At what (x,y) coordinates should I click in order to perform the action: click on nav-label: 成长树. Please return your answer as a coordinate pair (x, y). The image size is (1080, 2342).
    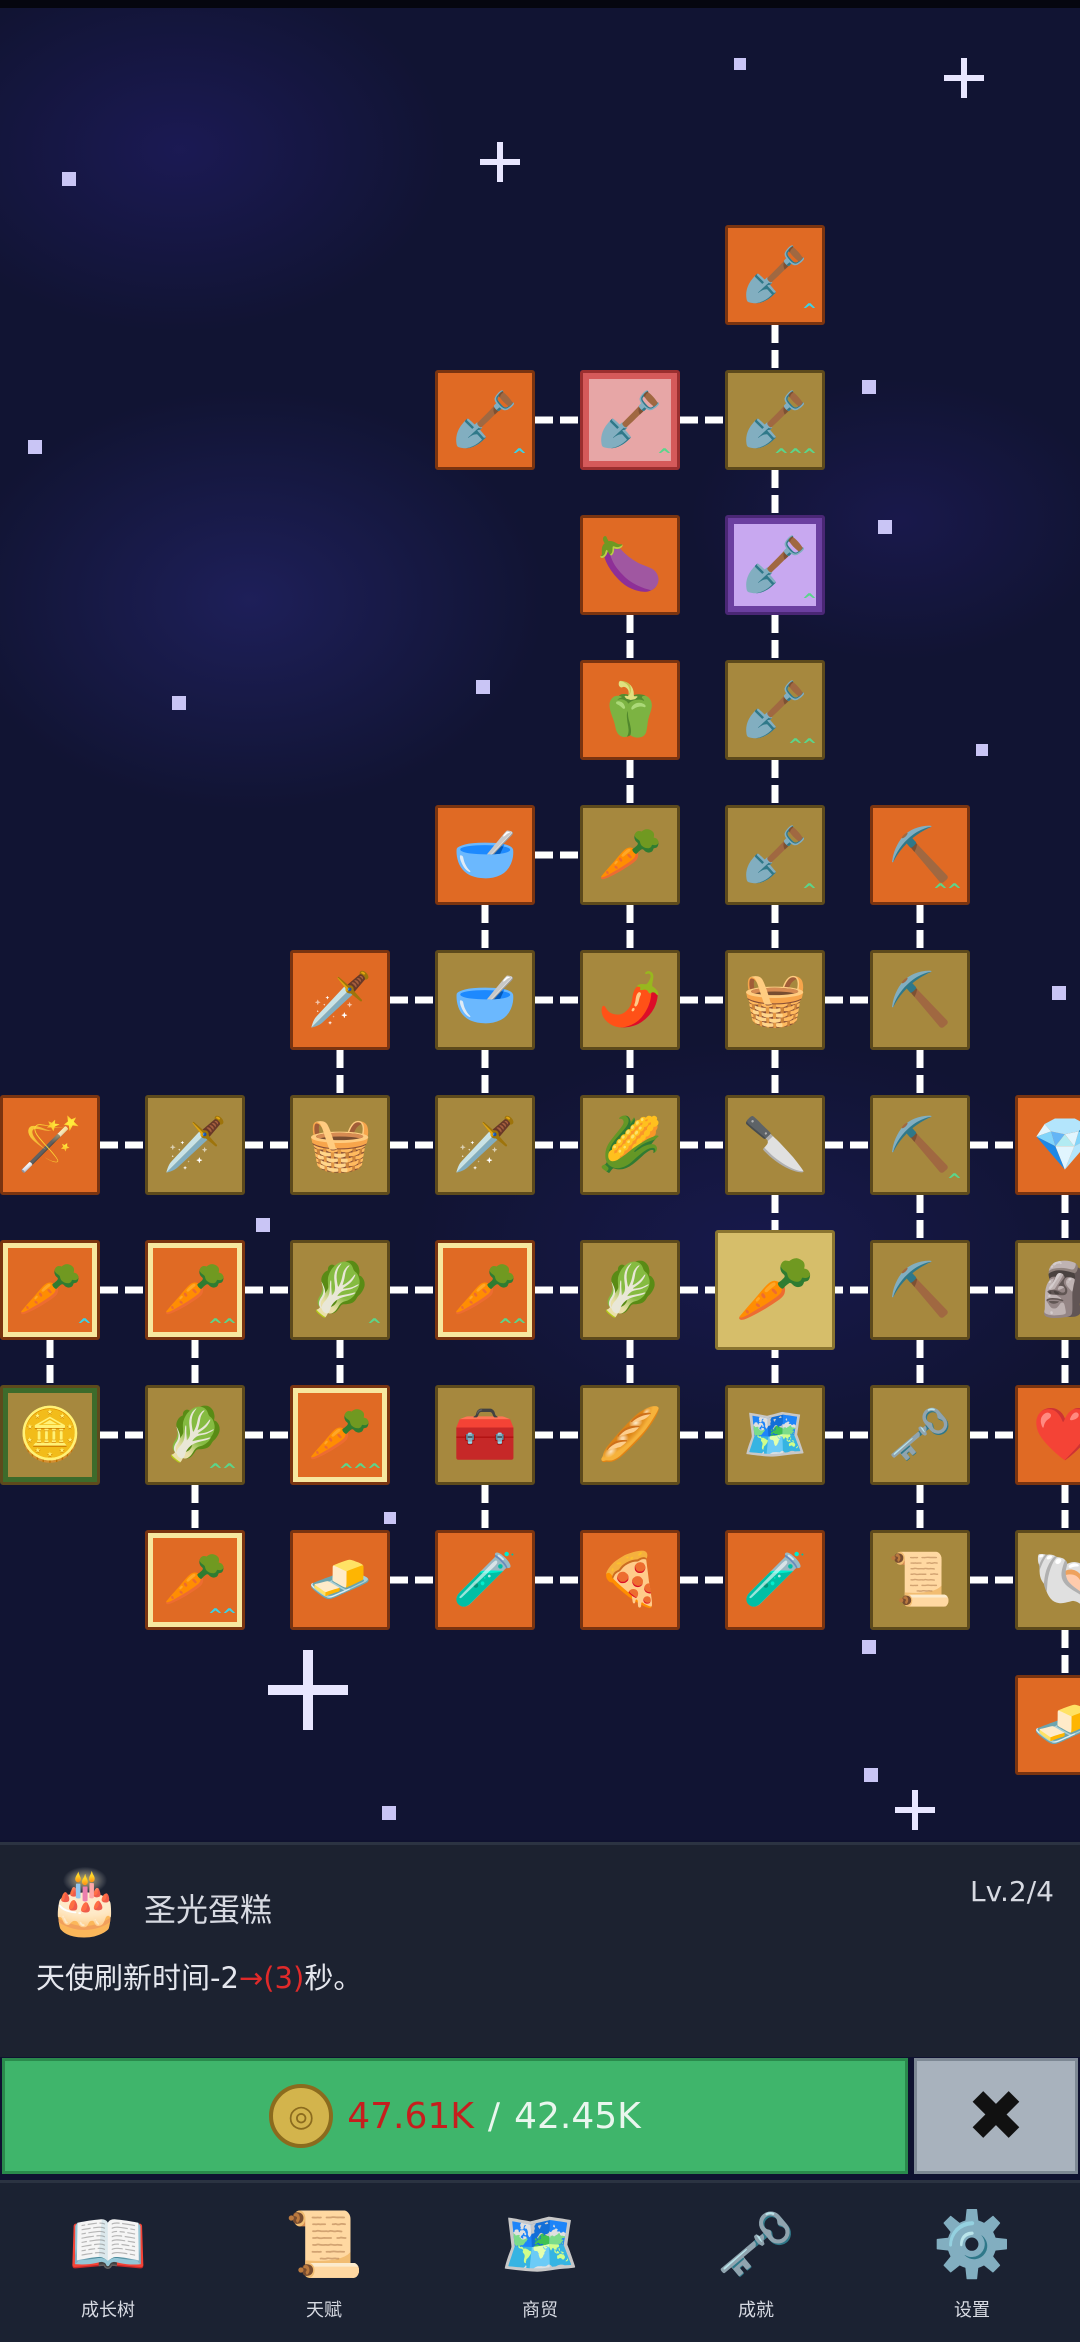
    Looking at the image, I should click on (108, 2310).